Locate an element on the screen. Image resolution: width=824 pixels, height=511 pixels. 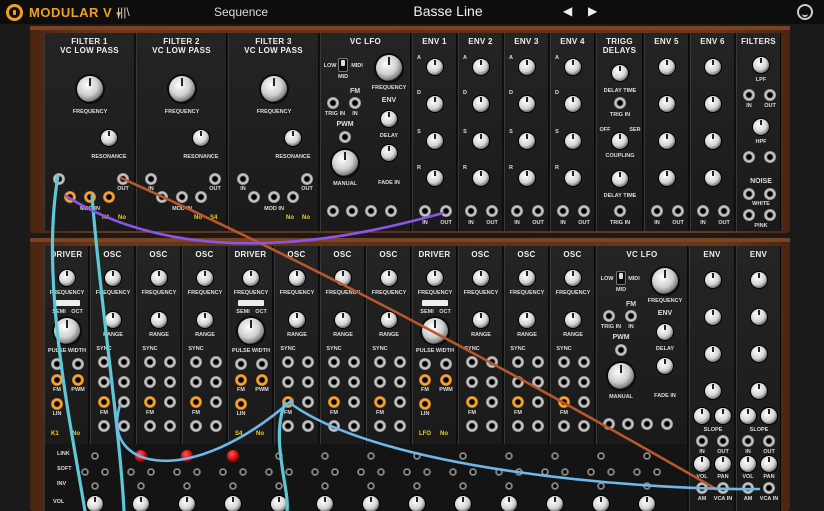
previous-preset-icon: ◀ is located at coordinates (567, 11).